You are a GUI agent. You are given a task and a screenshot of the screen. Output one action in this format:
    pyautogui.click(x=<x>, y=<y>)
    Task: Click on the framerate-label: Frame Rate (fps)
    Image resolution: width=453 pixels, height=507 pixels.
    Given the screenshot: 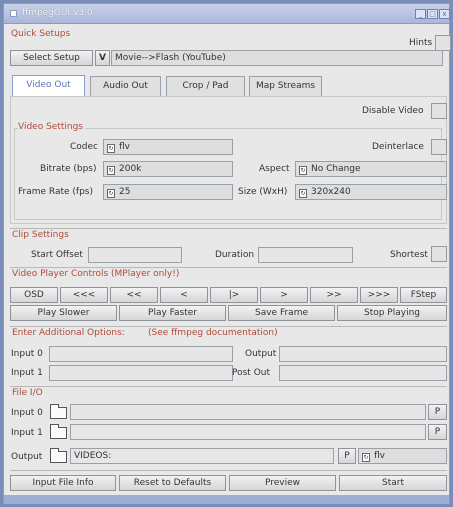 What is the action you would take?
    pyautogui.click(x=55, y=192)
    